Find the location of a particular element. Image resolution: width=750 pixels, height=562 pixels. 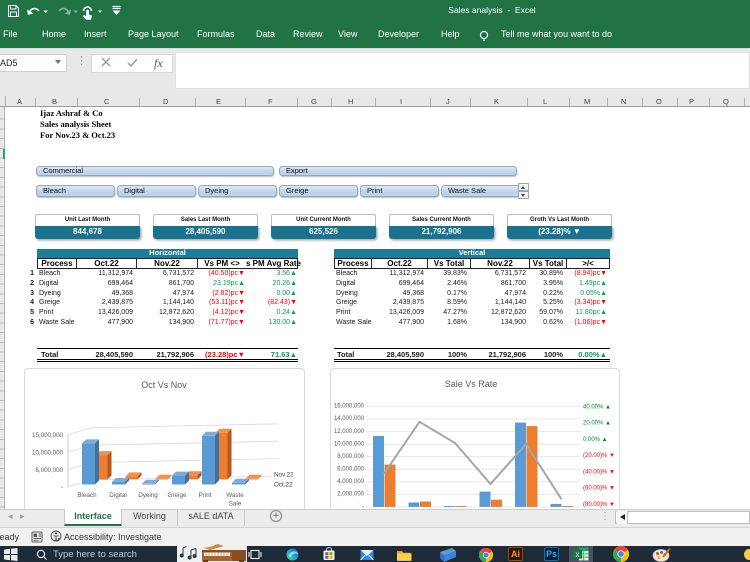

svg-text: x is located at coordinates (578, 554).